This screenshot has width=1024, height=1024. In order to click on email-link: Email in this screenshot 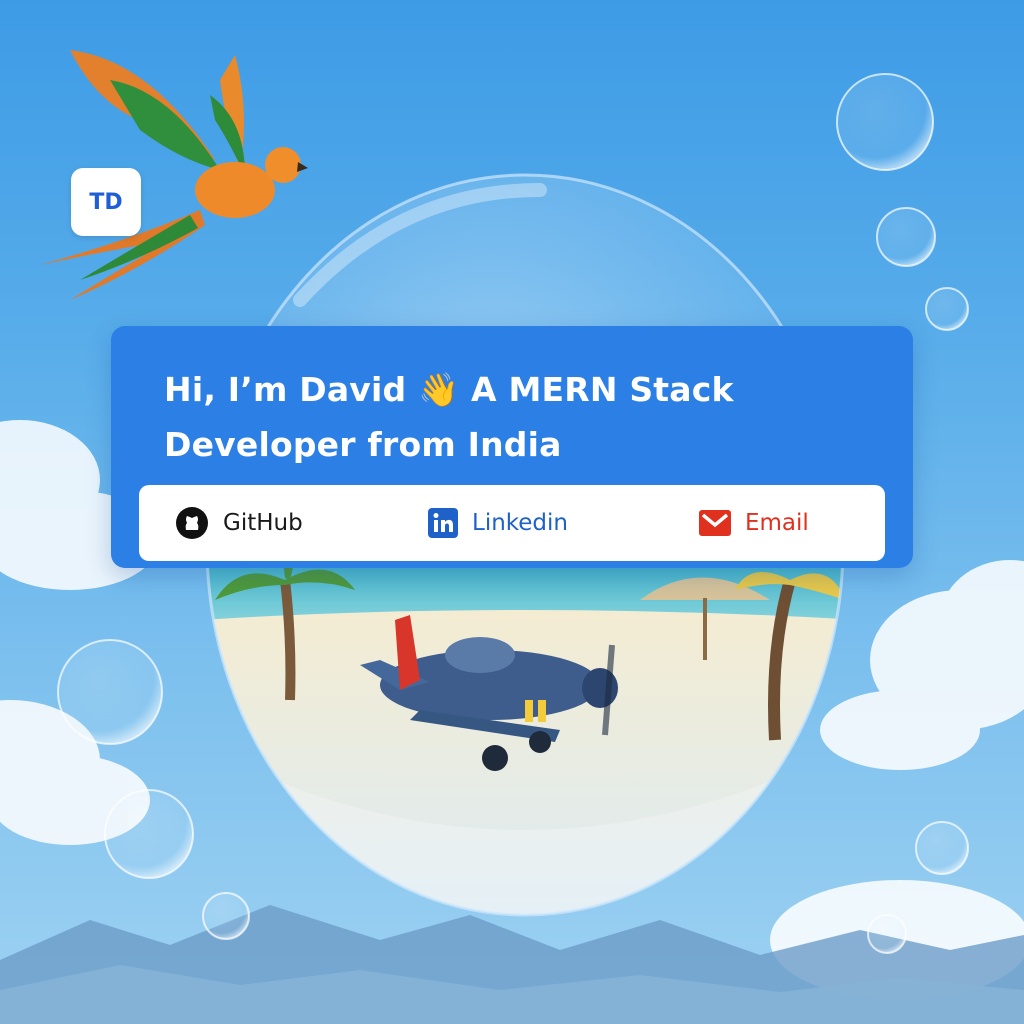, I will do `click(754, 523)`.